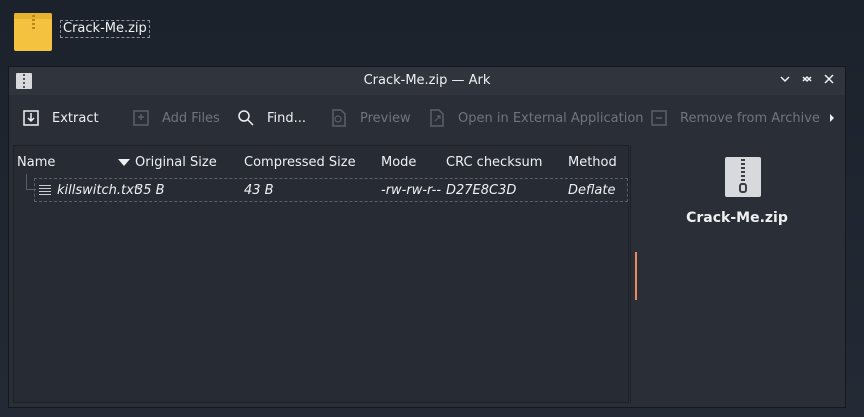  Describe the element at coordinates (124, 162) in the screenshot. I see `sort-descending-icon` at that location.